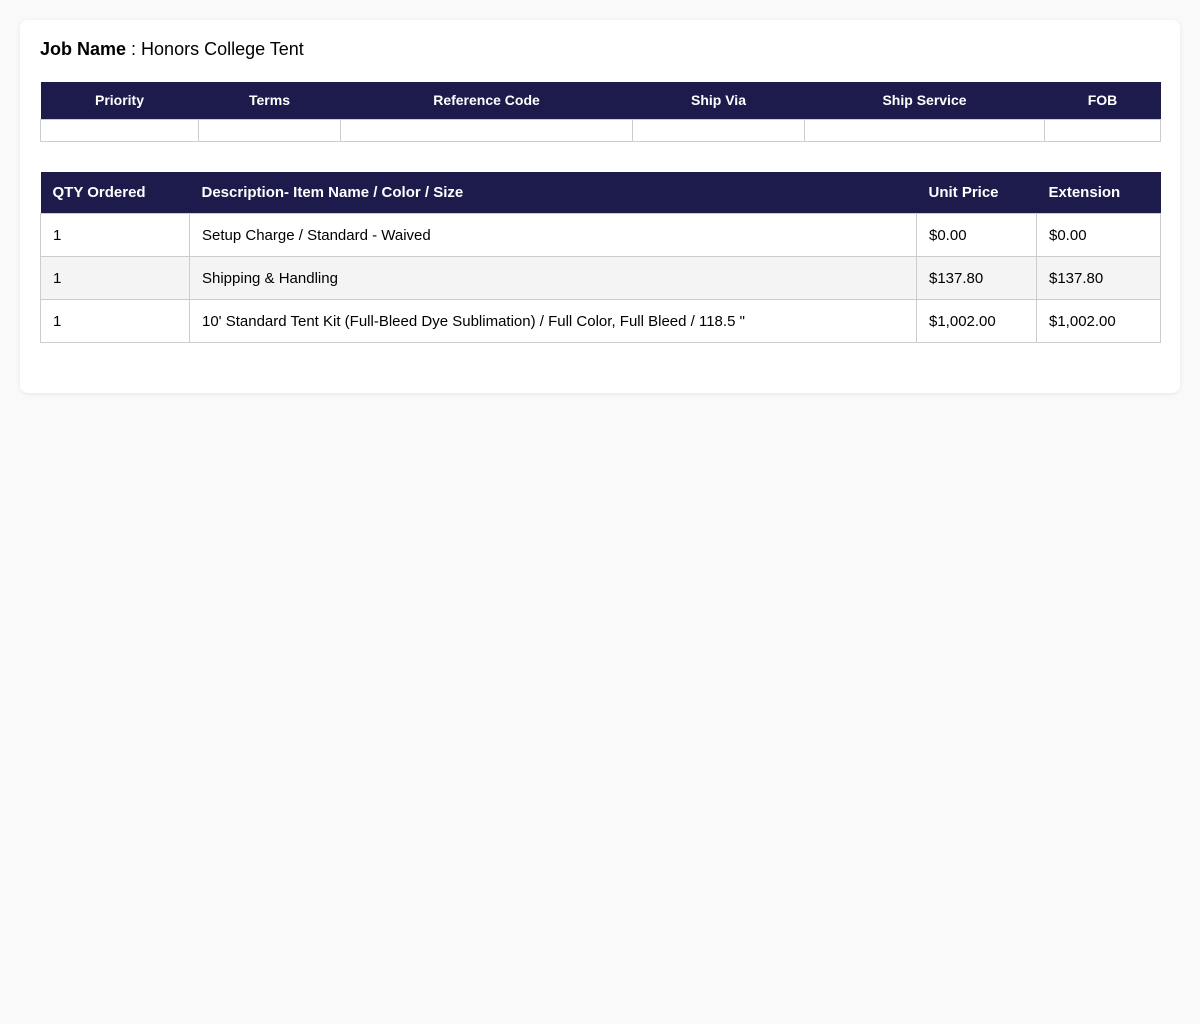  I want to click on unit-price-cell: $137.80, so click(976, 278).